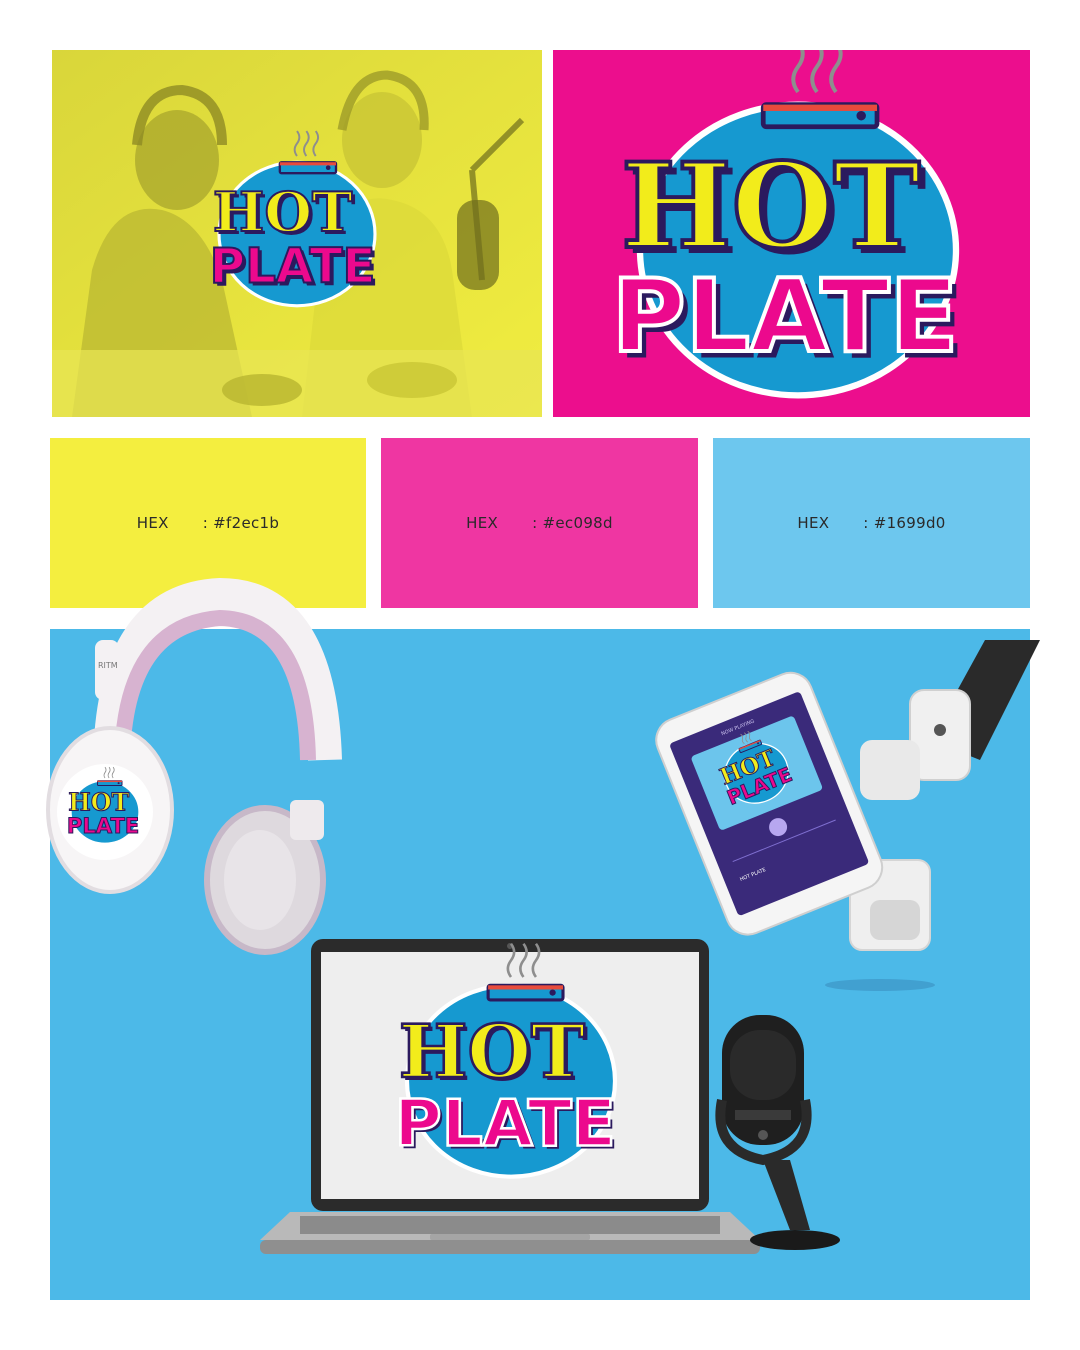 The image size is (1080, 1350). What do you see at coordinates (777, 1132) in the screenshot?
I see `microphone-mockup` at bounding box center [777, 1132].